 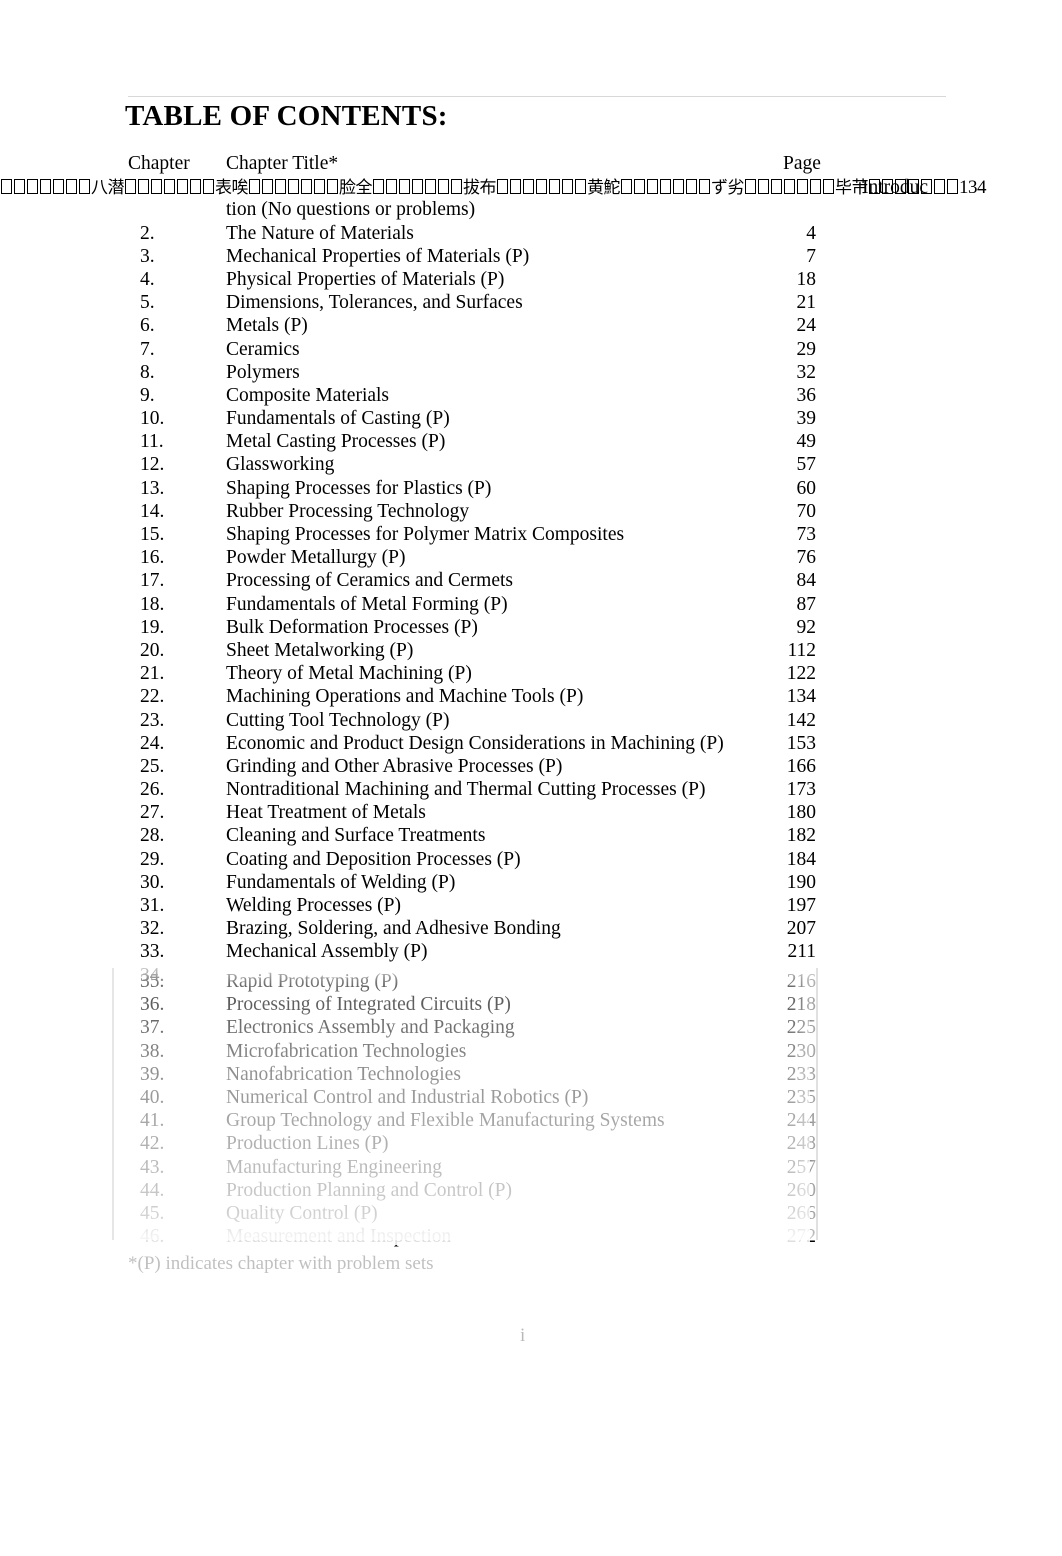 I want to click on chapter-title: Coating and Deposition Processes (P), so click(x=373, y=859).